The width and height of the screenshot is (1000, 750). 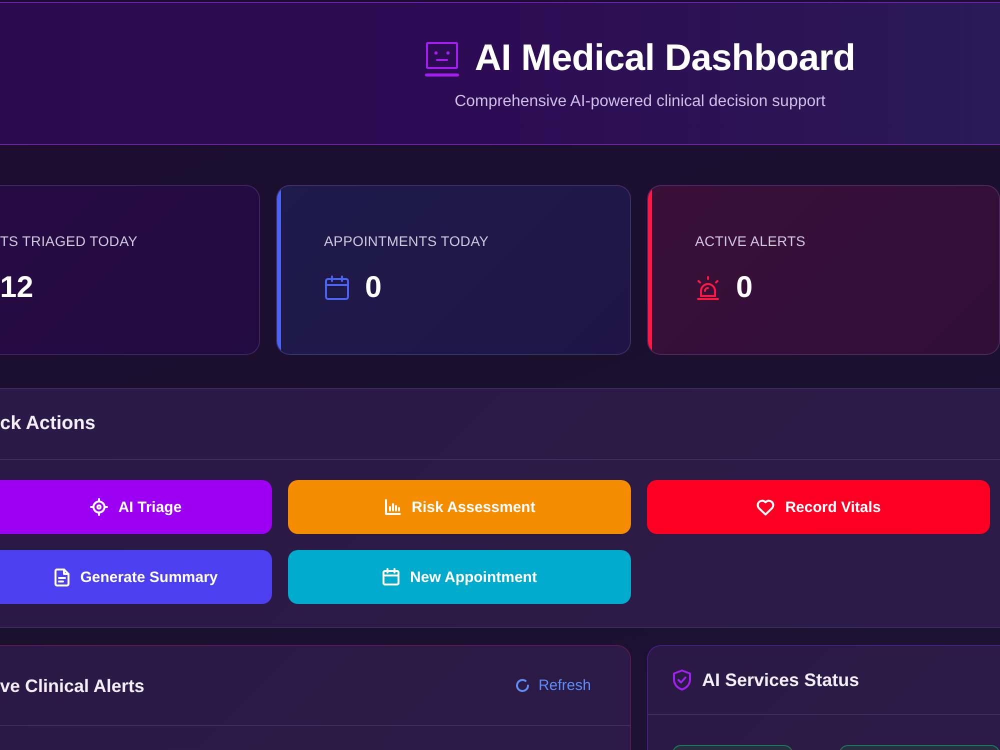 I want to click on robot-icon, so click(x=441, y=59).